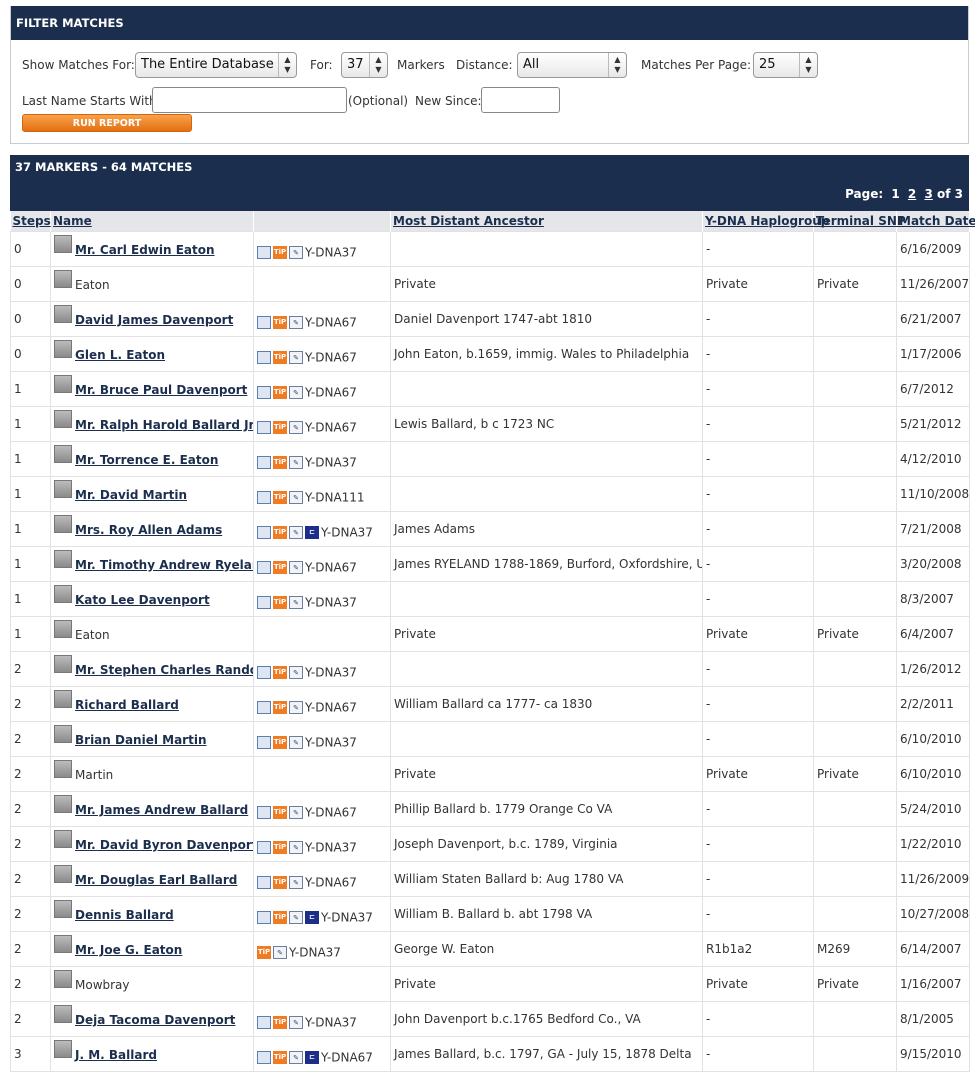  Describe the element at coordinates (161, 390) in the screenshot. I see `match-name: Mr. Bruce Paul Davenport` at that location.